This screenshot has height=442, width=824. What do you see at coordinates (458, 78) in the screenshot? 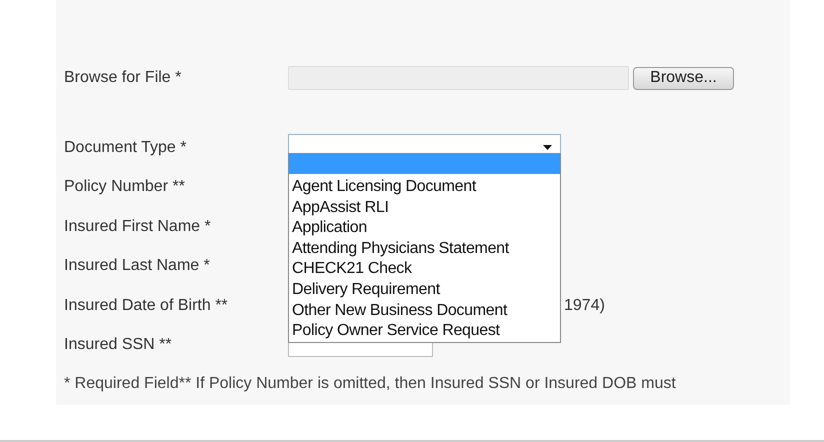
I see `file-path-field` at bounding box center [458, 78].